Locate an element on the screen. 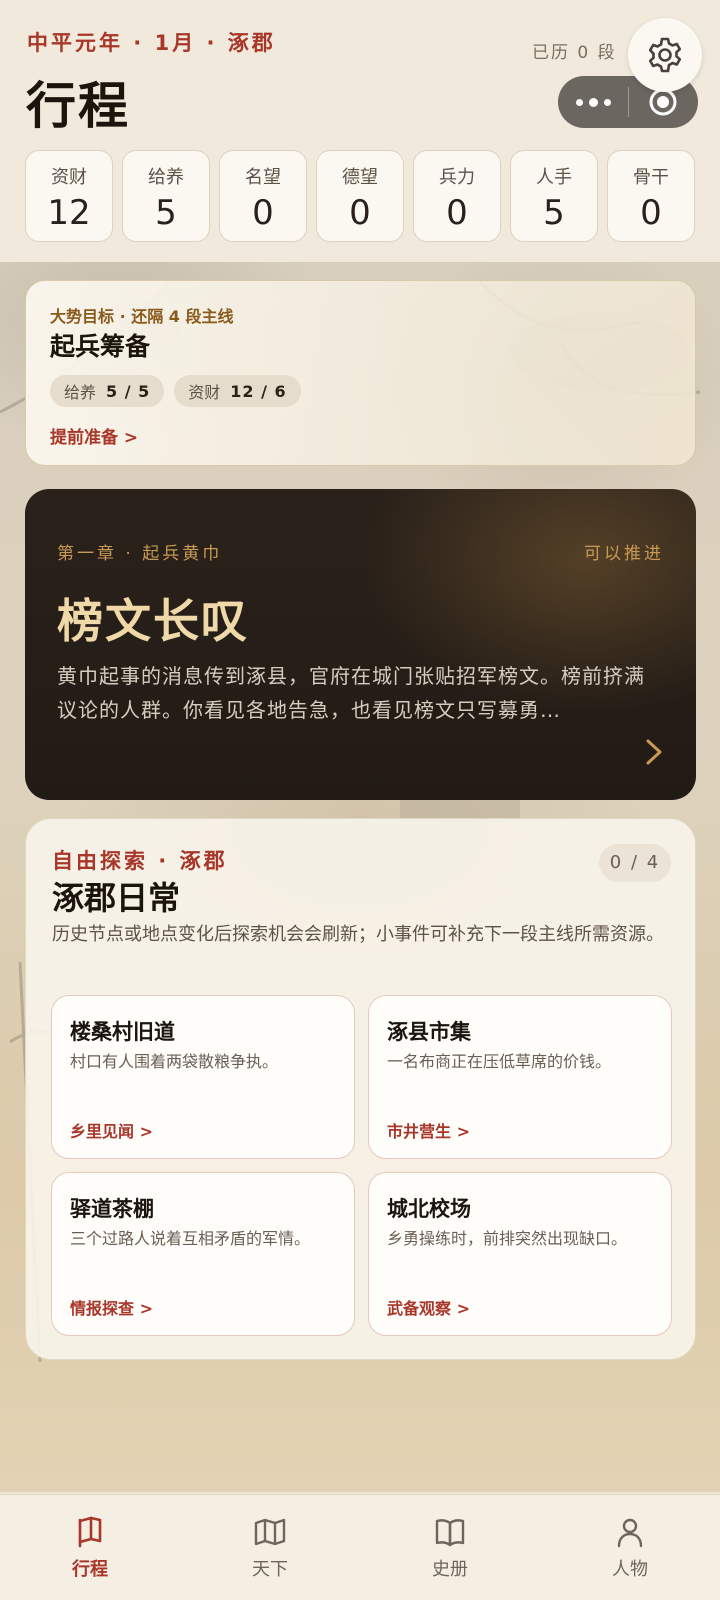  spot-name: 楼桑村旧道 is located at coordinates (122, 1032).